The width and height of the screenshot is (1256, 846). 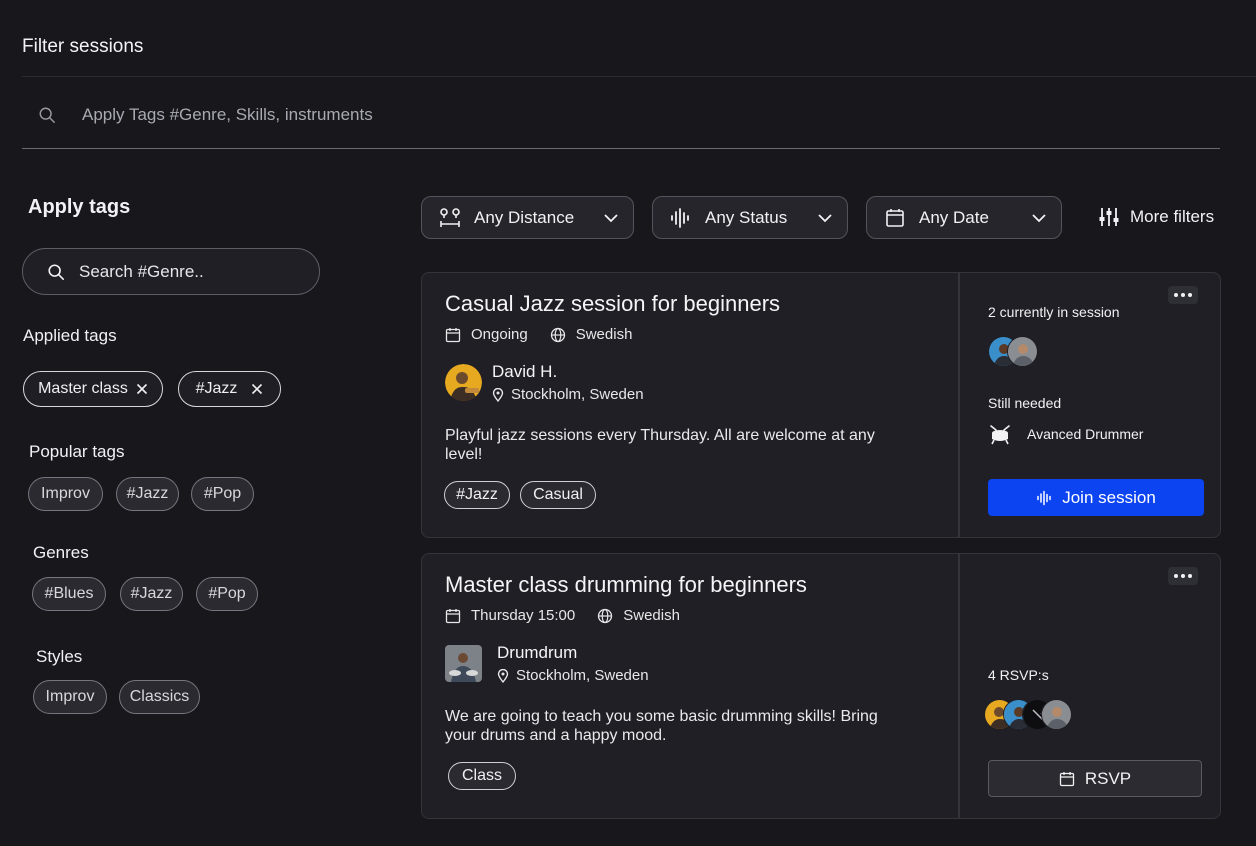 What do you see at coordinates (450, 217) in the screenshot?
I see `distance-icon` at bounding box center [450, 217].